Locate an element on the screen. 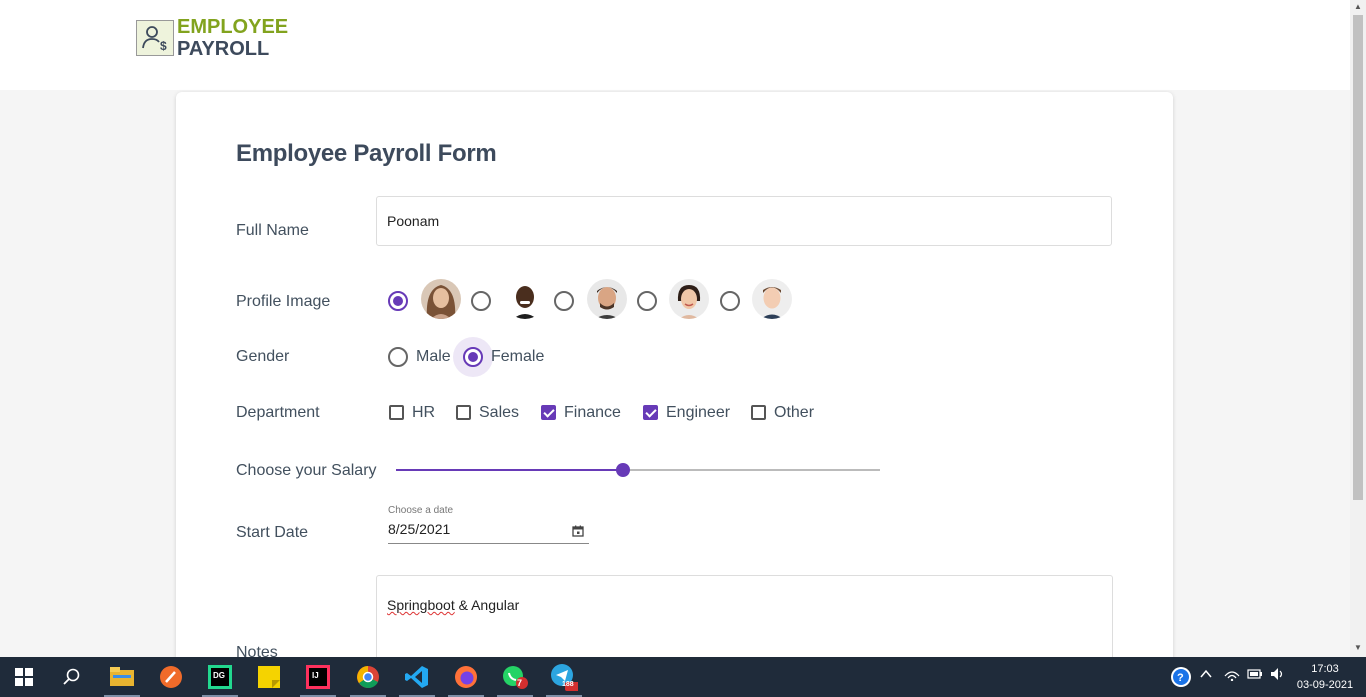 Image resolution: width=1366 pixels, height=697 pixels. whatsapp-badge: 7 is located at coordinates (520, 683).